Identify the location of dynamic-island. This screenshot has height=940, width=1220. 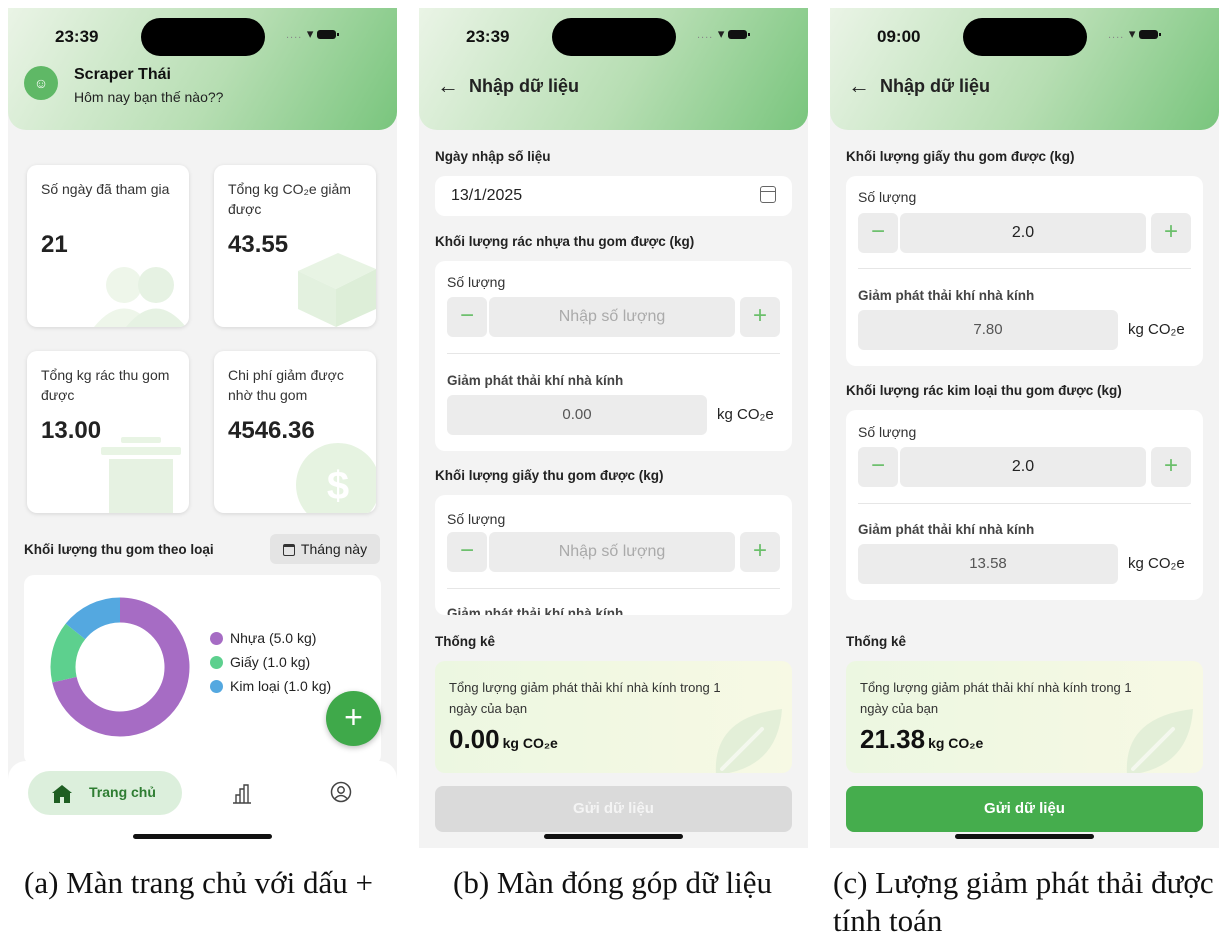
(1025, 37).